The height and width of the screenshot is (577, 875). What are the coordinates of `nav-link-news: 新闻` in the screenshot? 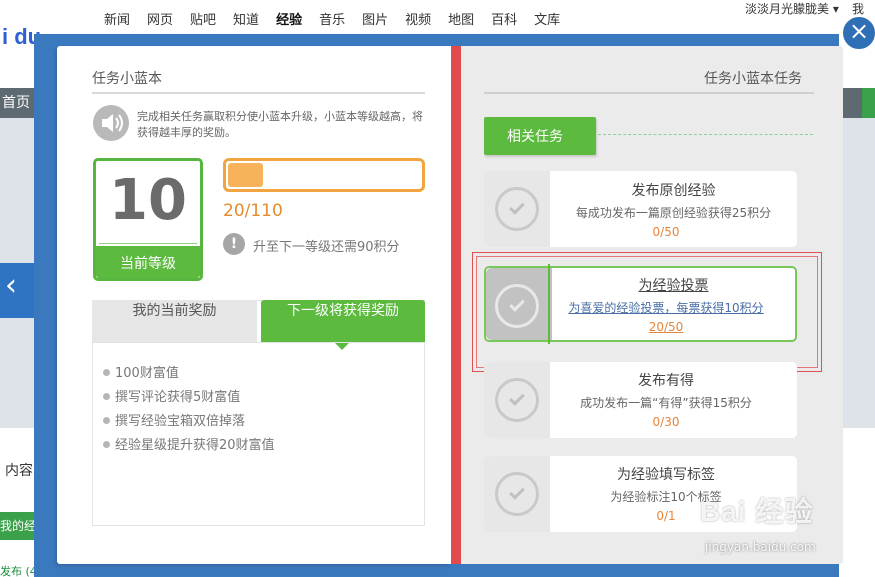 It's located at (117, 18).